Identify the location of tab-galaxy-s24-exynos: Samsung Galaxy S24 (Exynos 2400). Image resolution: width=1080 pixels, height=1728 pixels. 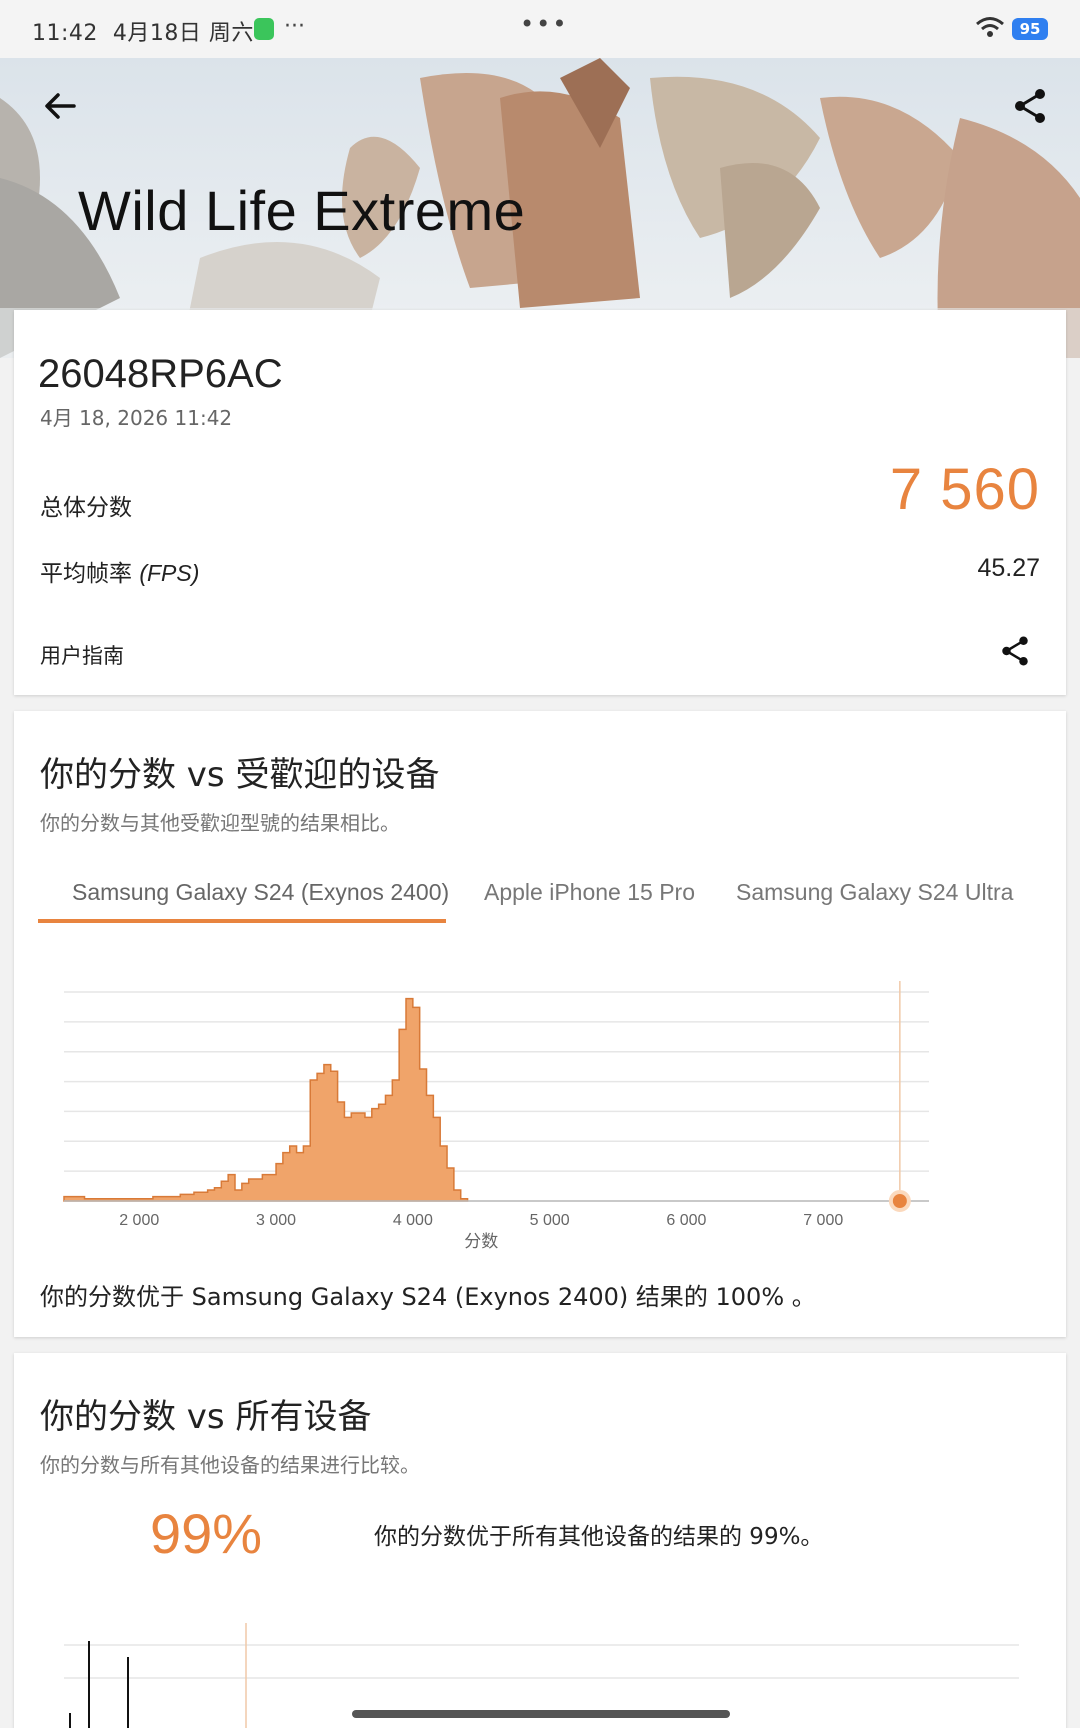
(260, 902).